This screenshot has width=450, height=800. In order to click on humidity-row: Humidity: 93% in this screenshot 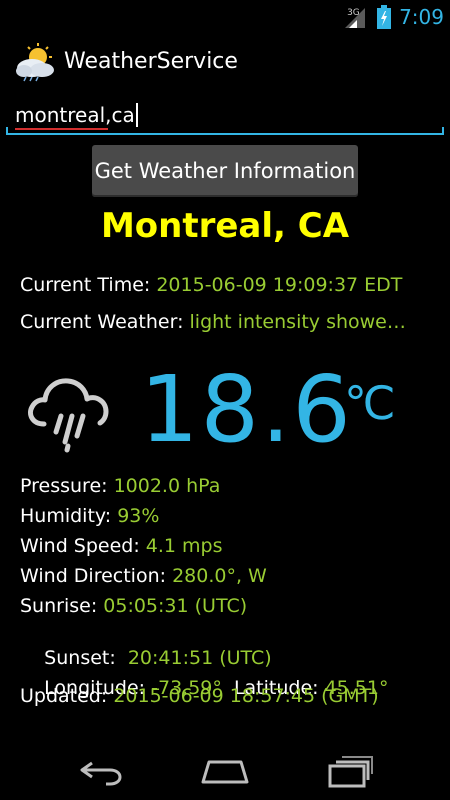, I will do `click(89, 516)`.